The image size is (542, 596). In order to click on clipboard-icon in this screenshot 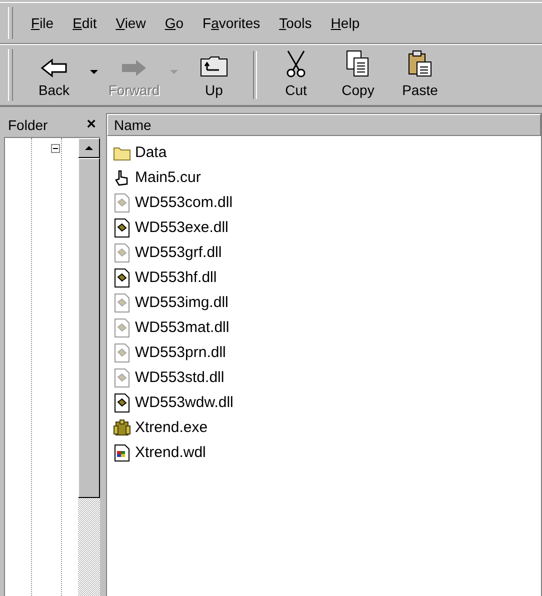, I will do `click(420, 64)`.